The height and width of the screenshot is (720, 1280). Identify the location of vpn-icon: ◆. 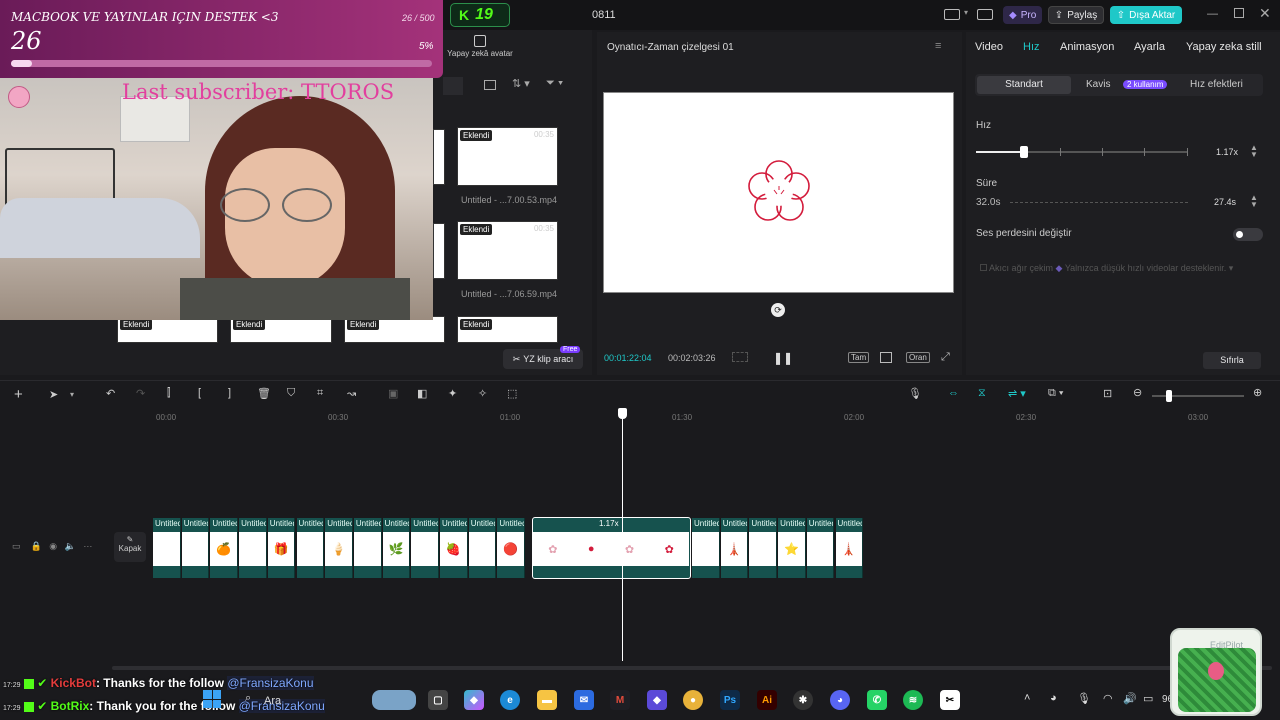
(657, 700).